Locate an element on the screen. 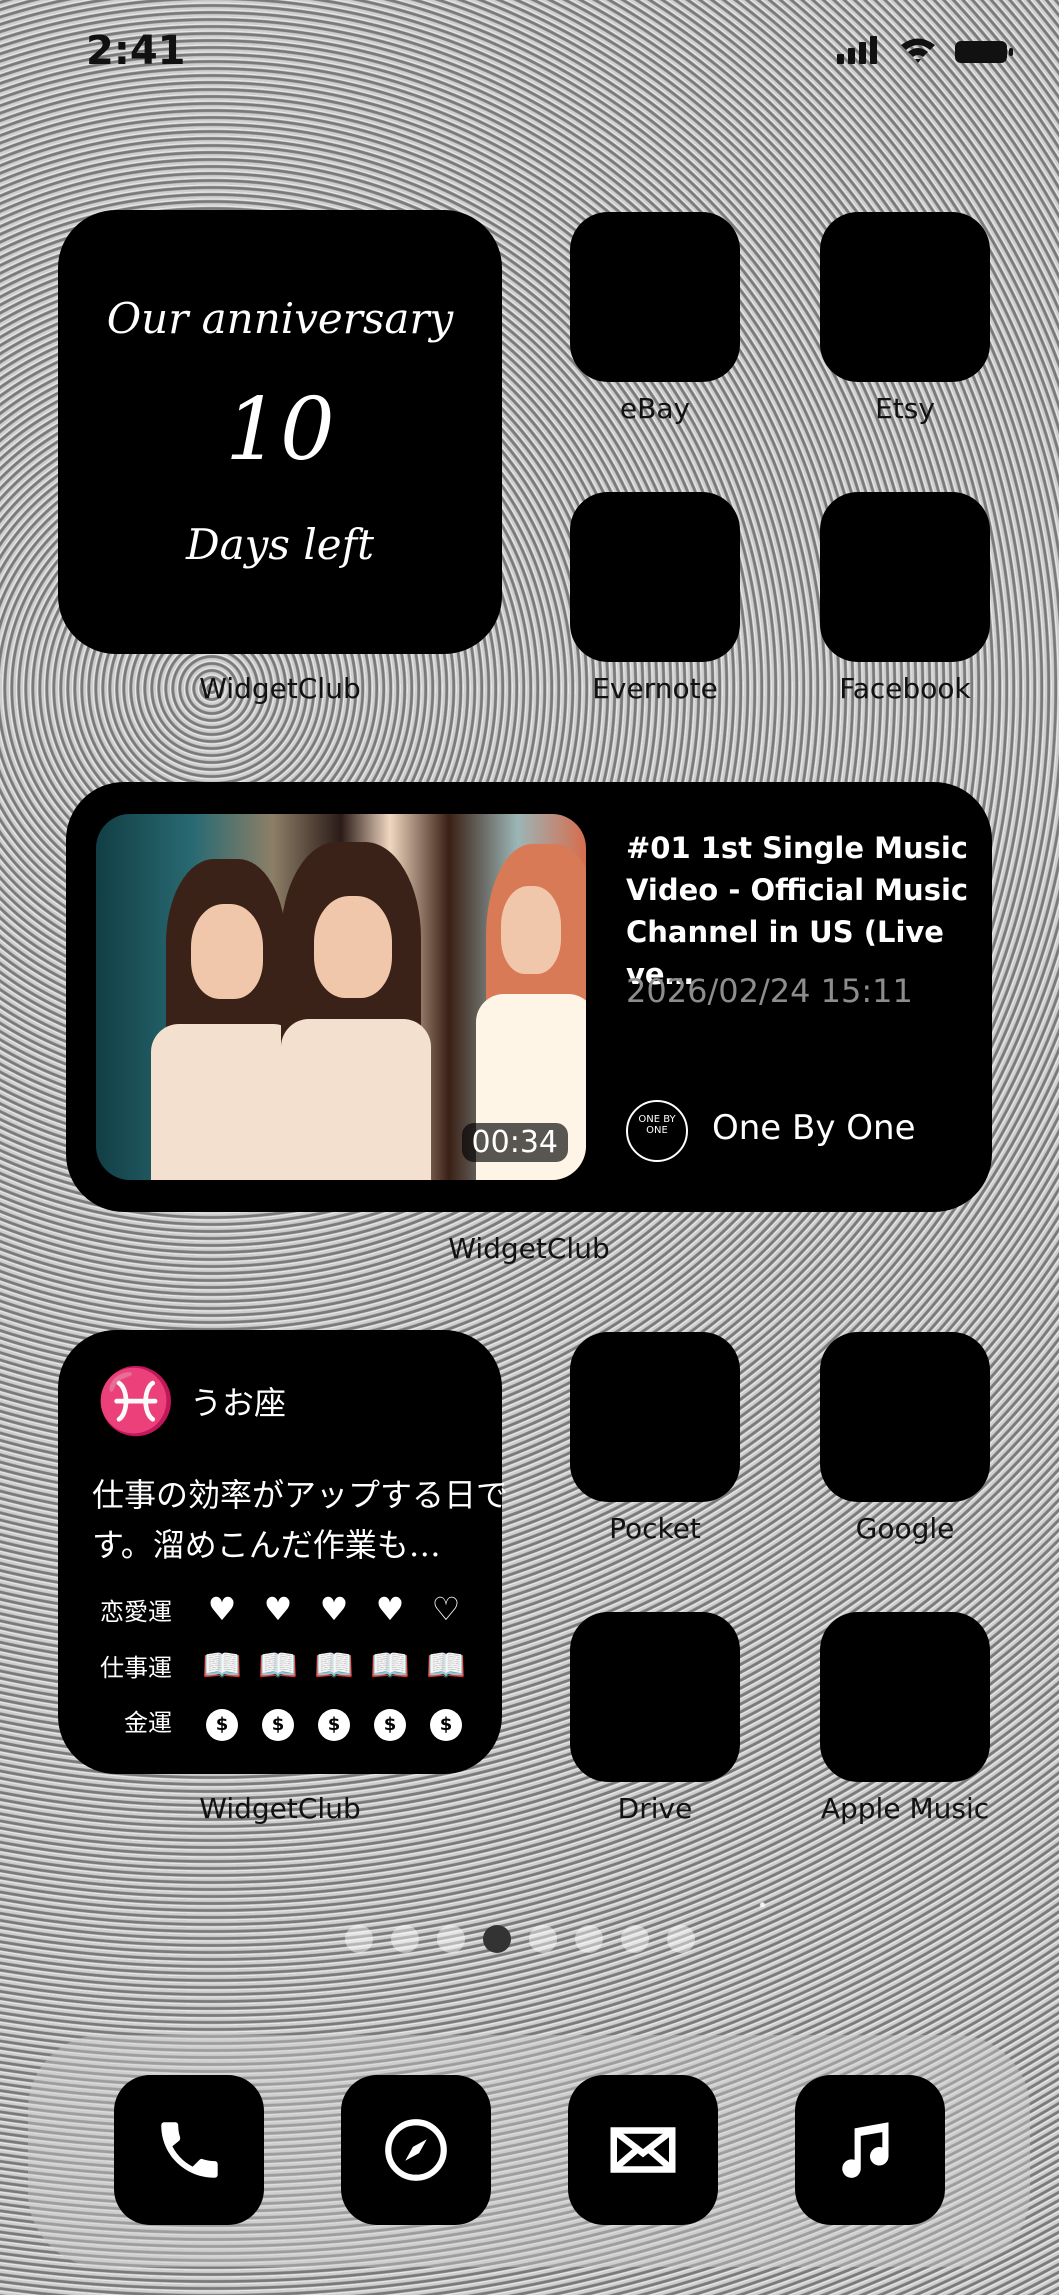  channel-name: One By One is located at coordinates (814, 1128).